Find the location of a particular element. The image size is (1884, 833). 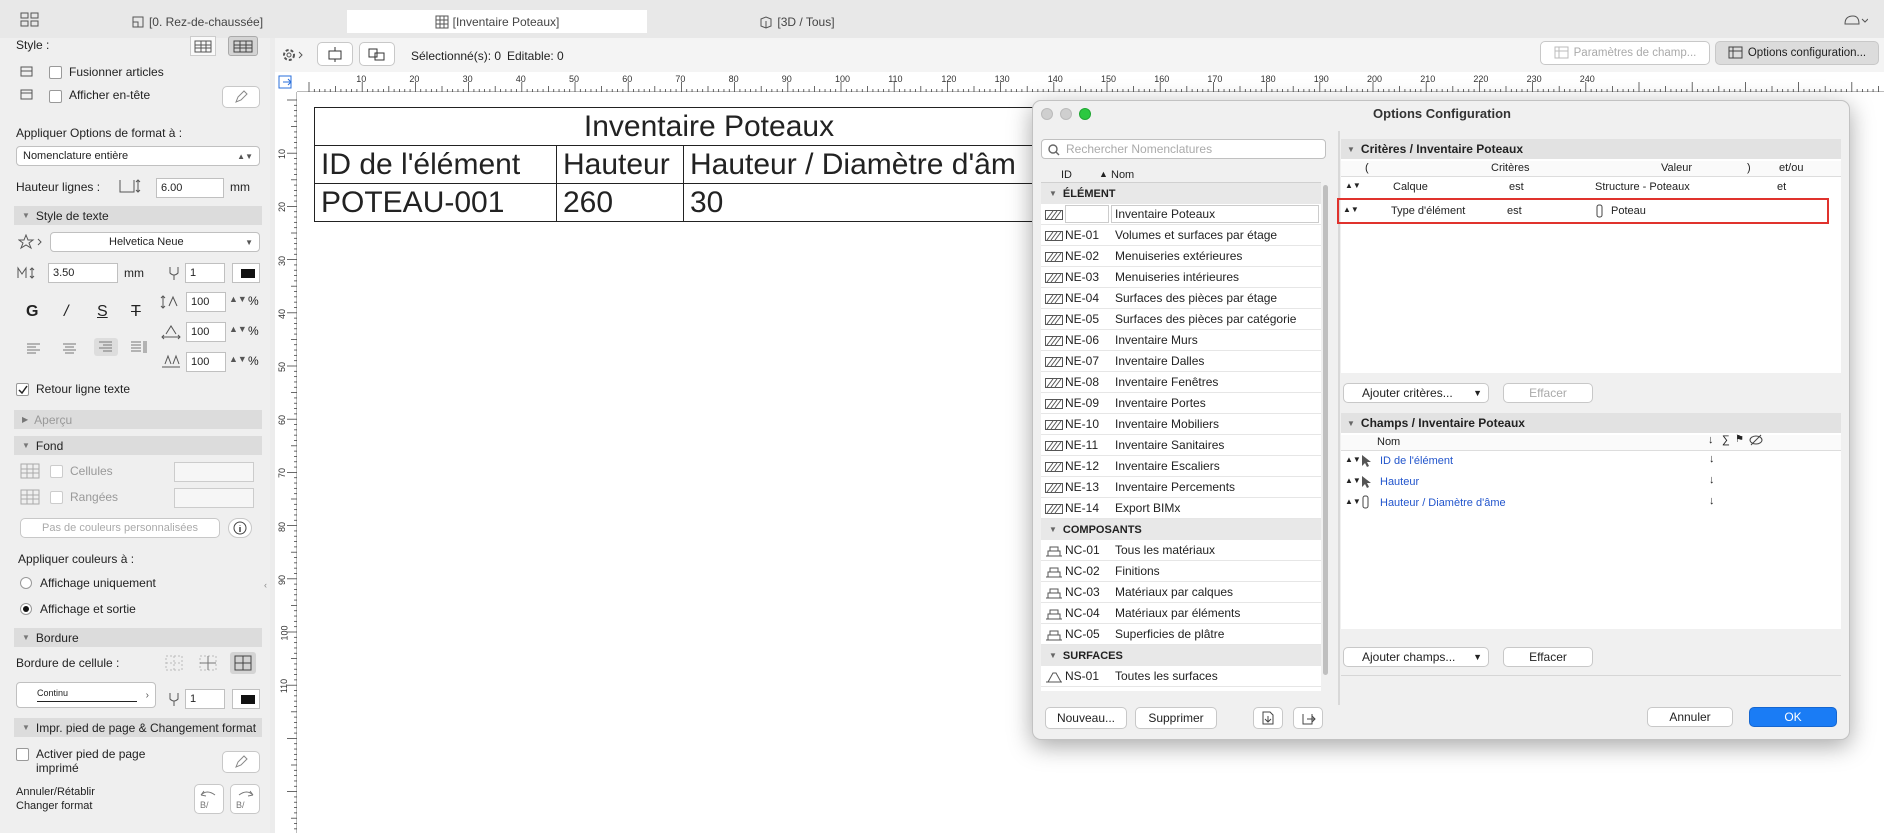

redo-format-button: B/ is located at coordinates (245, 799).